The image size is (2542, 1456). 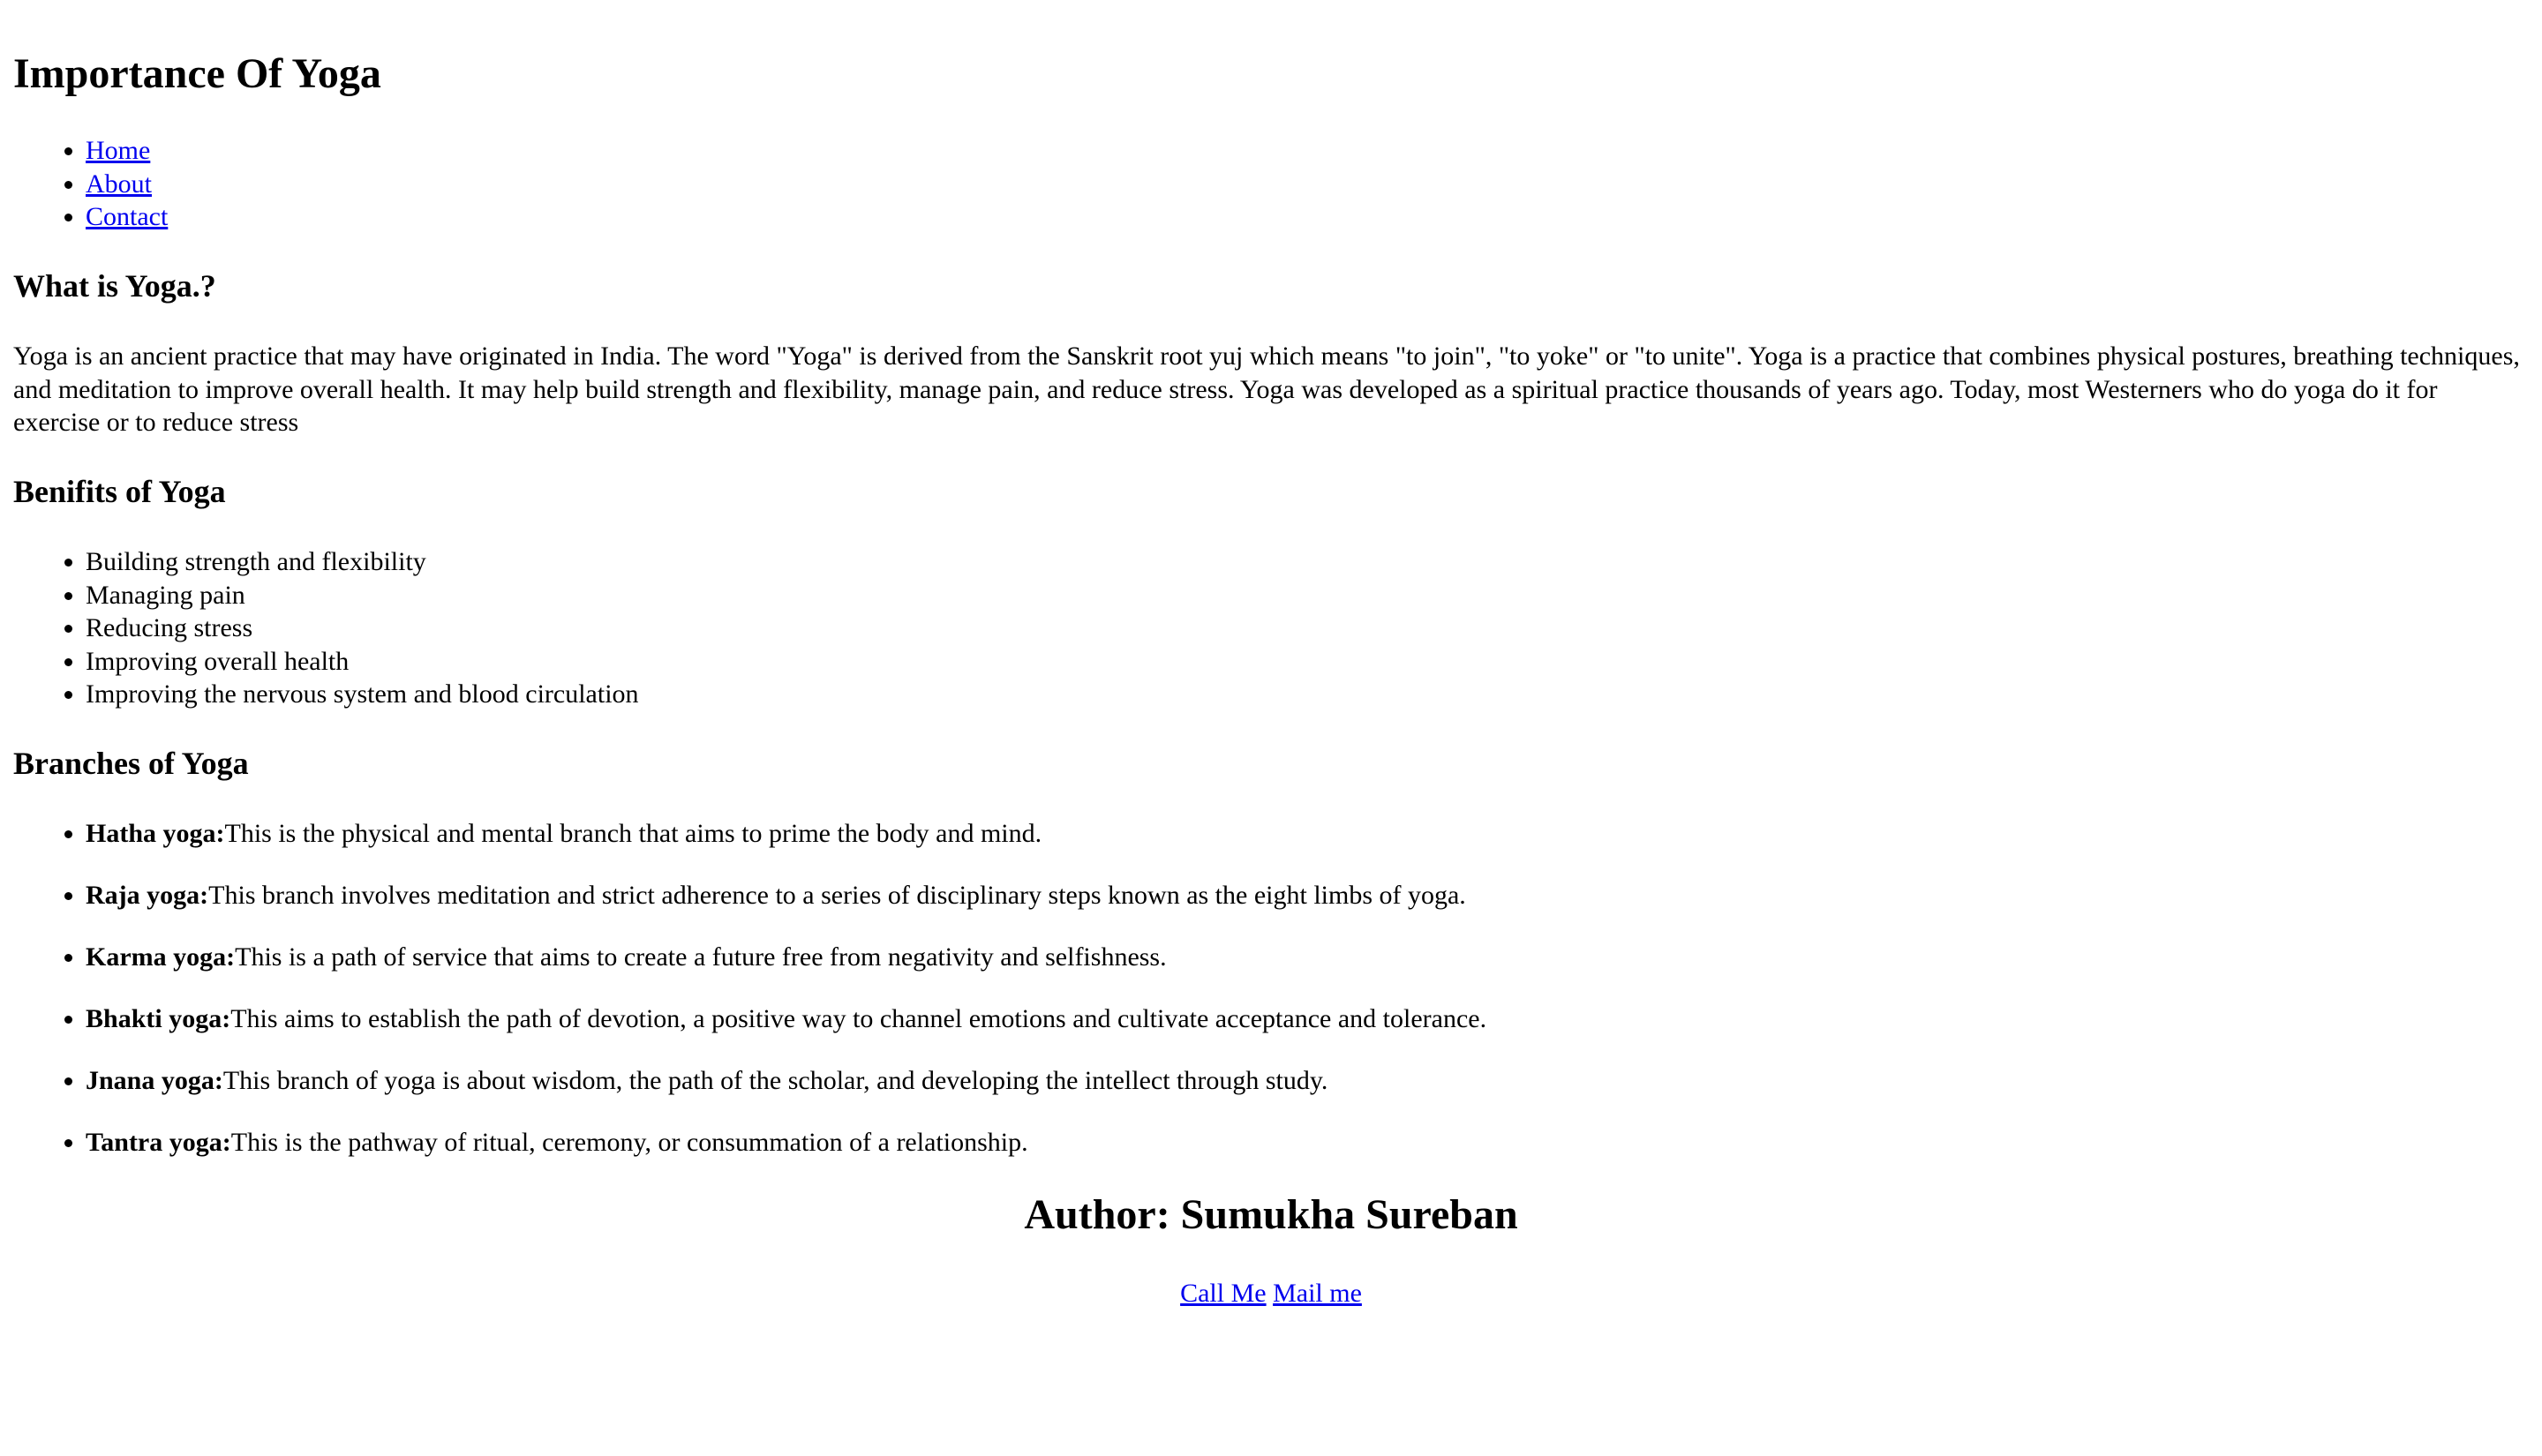 What do you see at coordinates (118, 150) in the screenshot?
I see `nav-link-home: Home` at bounding box center [118, 150].